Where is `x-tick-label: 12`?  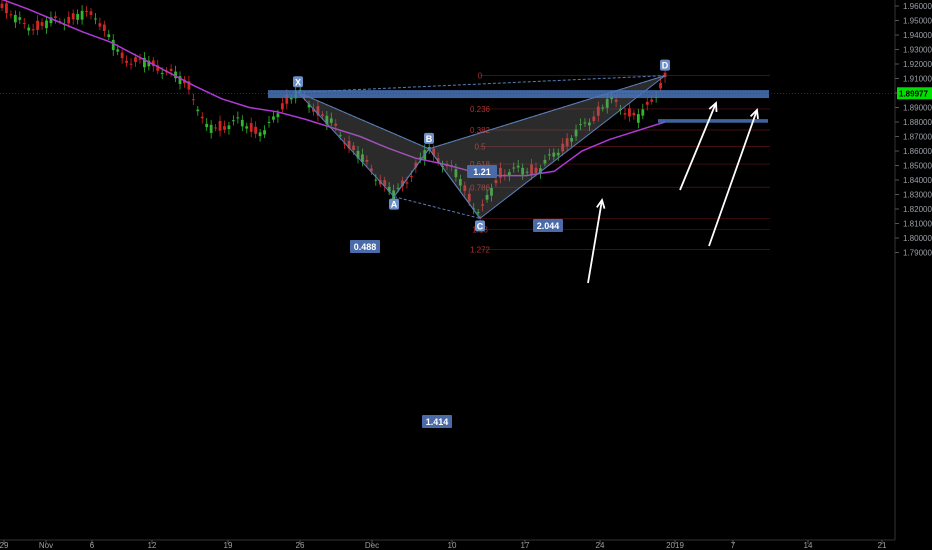 x-tick-label: 12 is located at coordinates (152, 545).